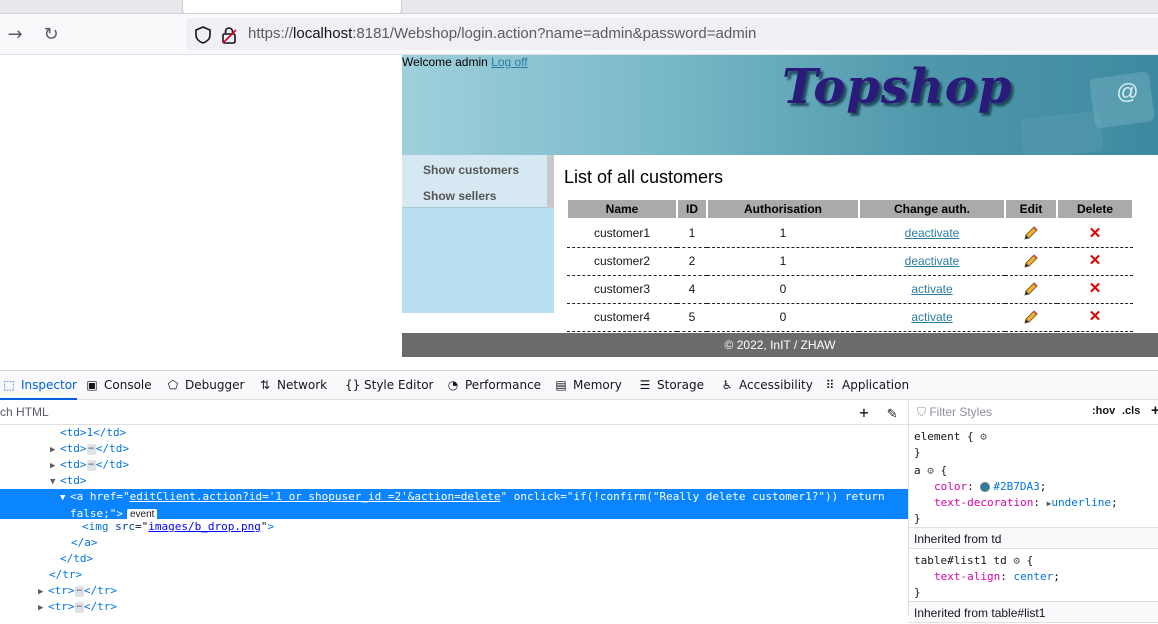 This screenshot has width=1158, height=624. Describe the element at coordinates (692, 209) in the screenshot. I see `column-header: ID` at that location.